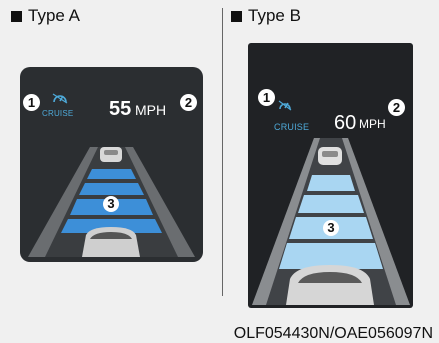 The height and width of the screenshot is (343, 439). I want to click on type-a-title: Type A, so click(54, 15).